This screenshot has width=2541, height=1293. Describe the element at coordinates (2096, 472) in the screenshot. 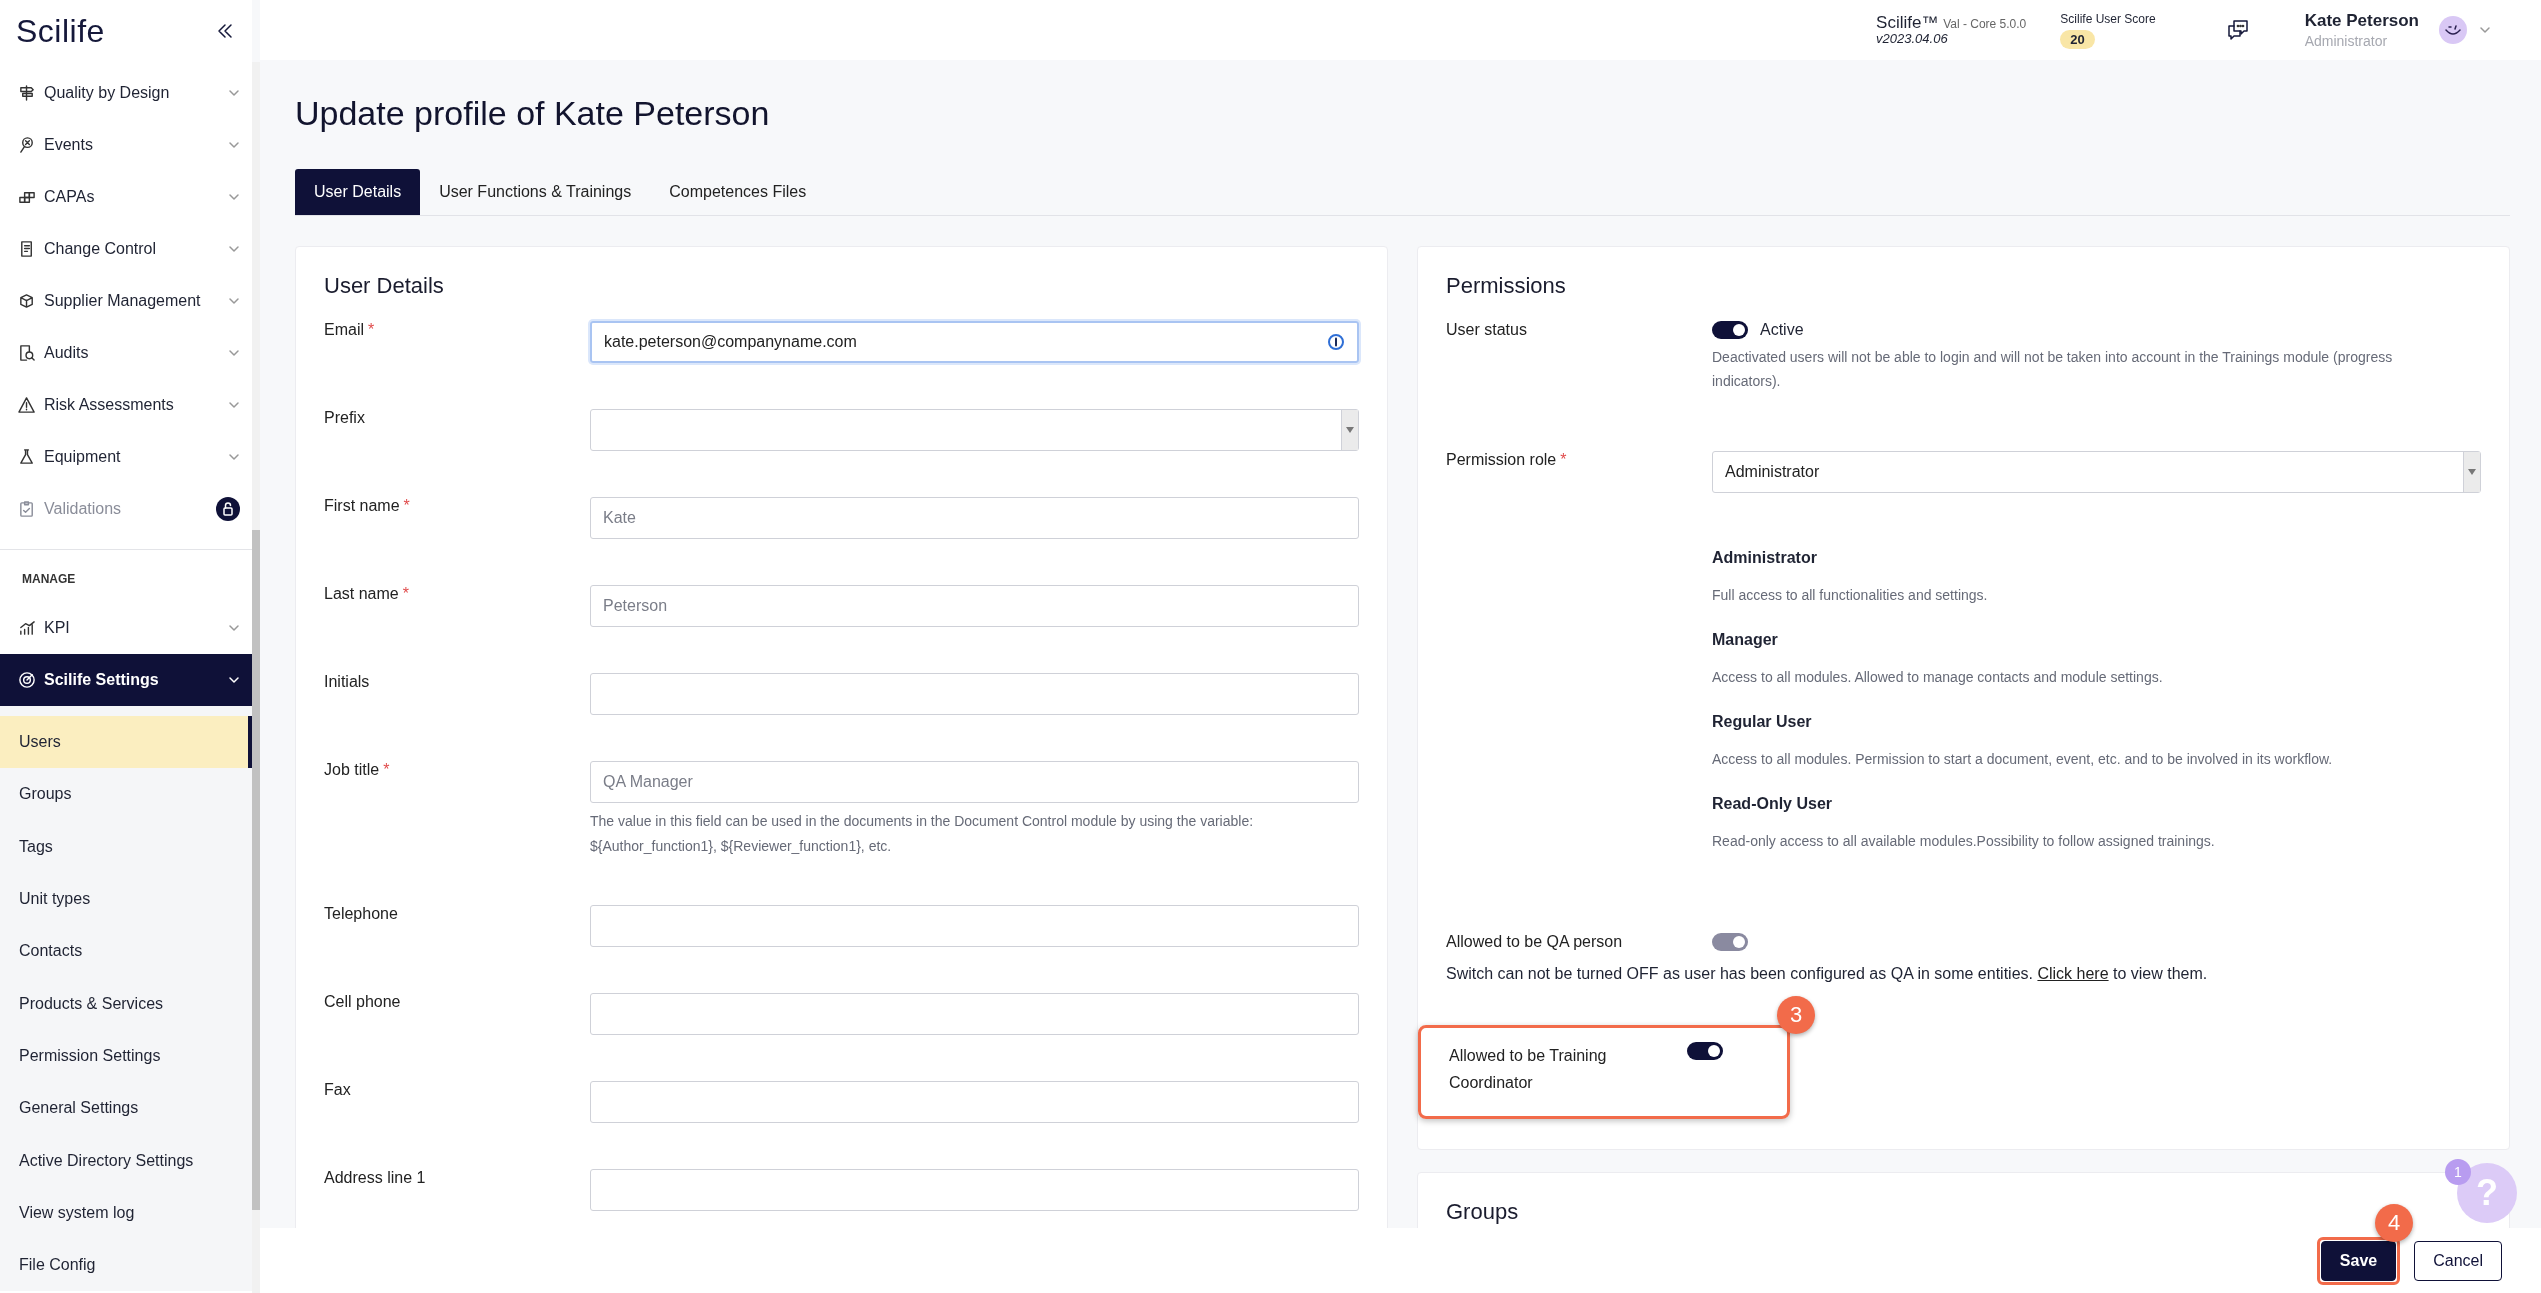

I see `select-field: Administrator` at that location.